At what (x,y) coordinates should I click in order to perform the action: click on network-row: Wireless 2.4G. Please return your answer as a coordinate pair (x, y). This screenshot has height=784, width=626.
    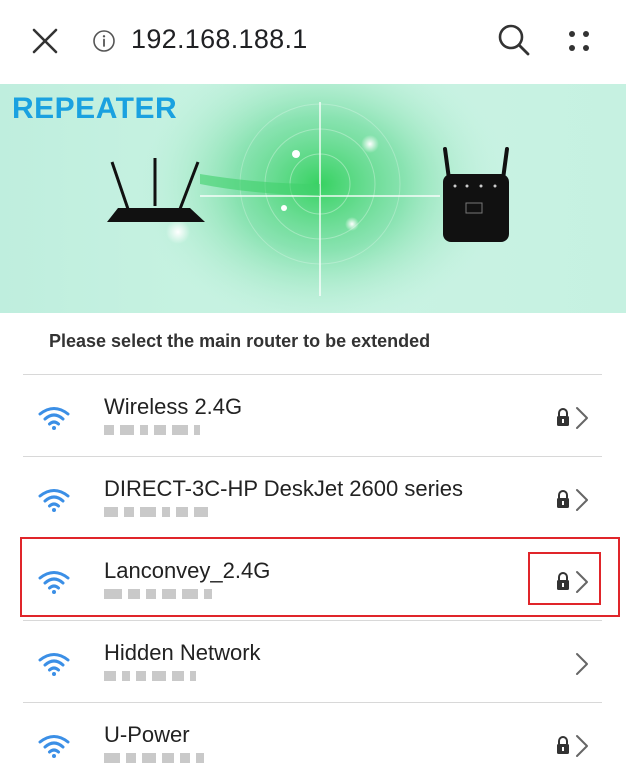
    Looking at the image, I should click on (312, 415).